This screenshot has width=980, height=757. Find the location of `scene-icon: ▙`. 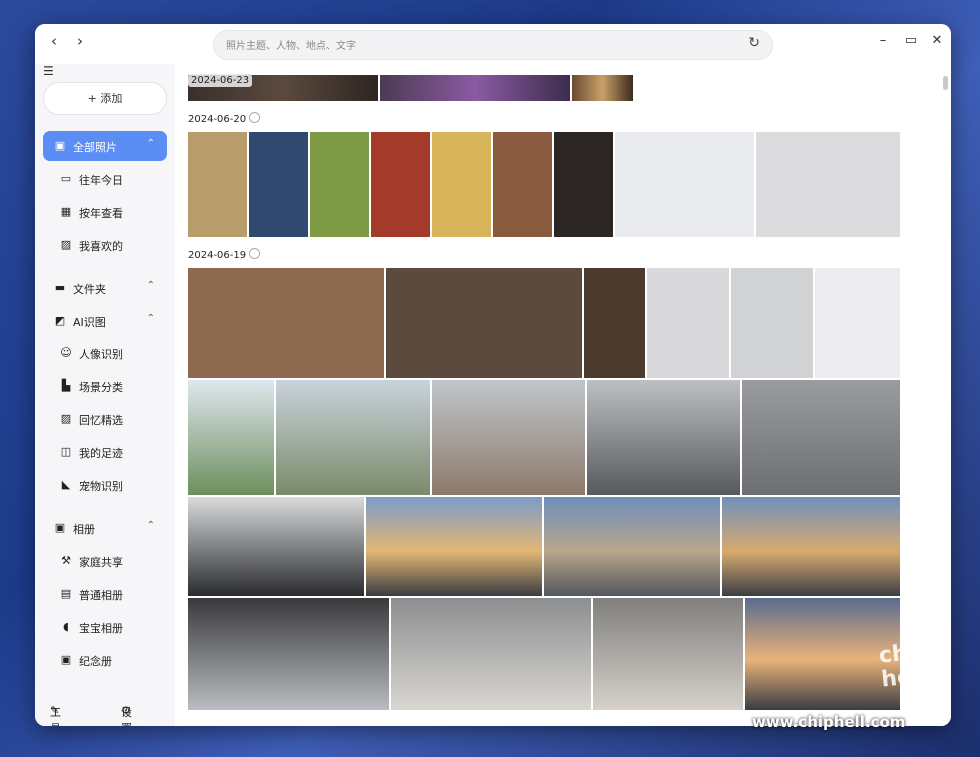

scene-icon: ▙ is located at coordinates (66, 385).